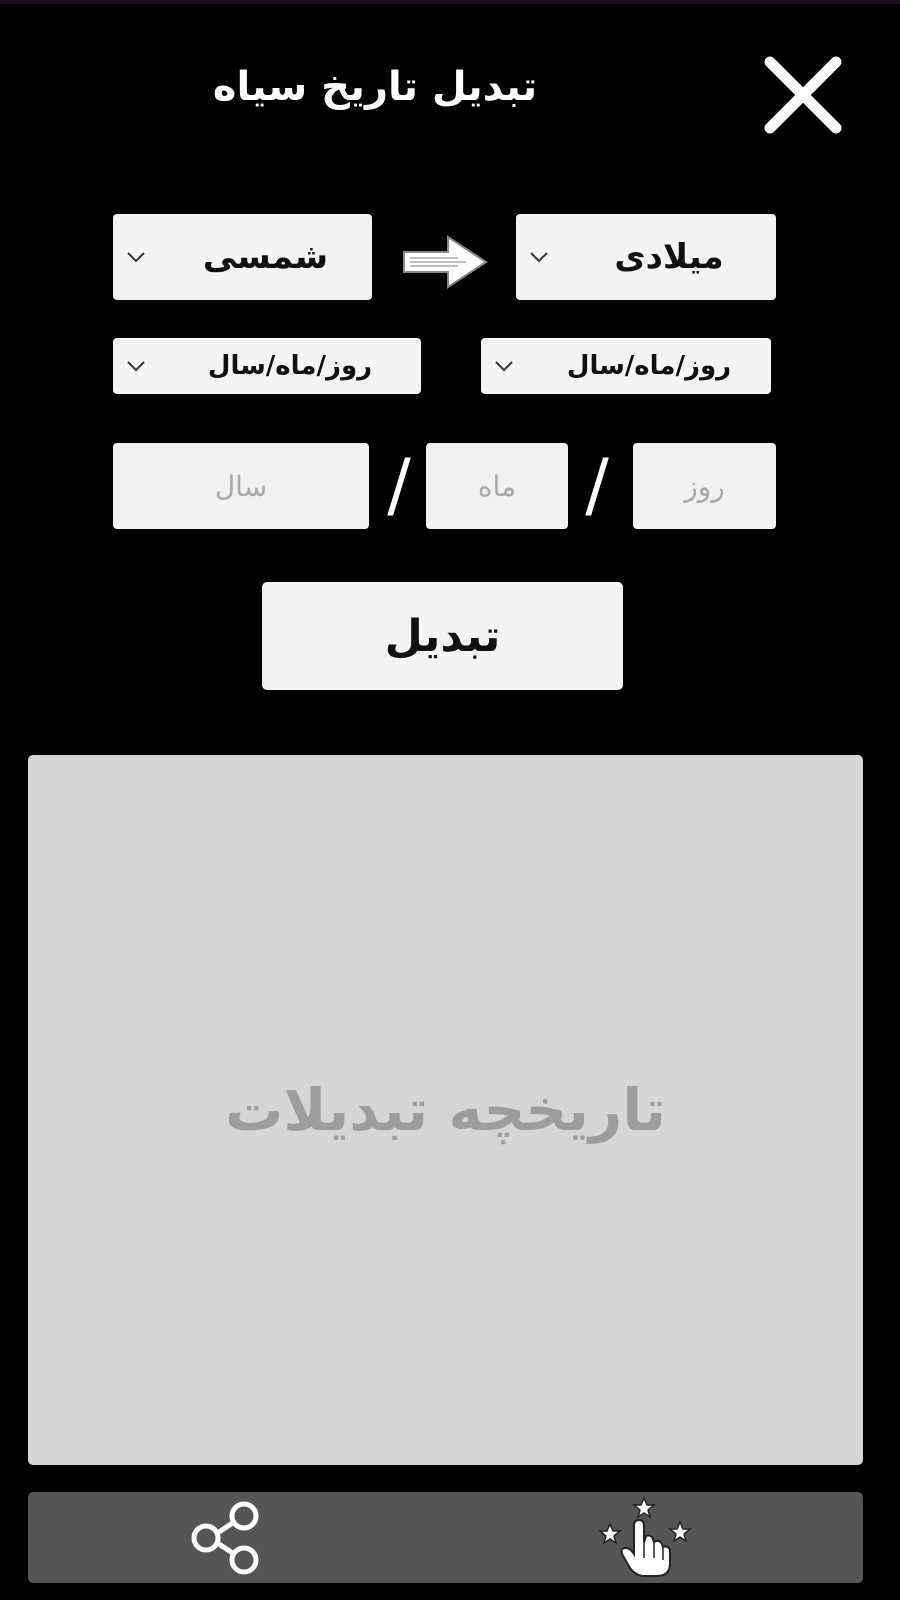  What do you see at coordinates (445, 262) in the screenshot?
I see `arrow-right-icon` at bounding box center [445, 262].